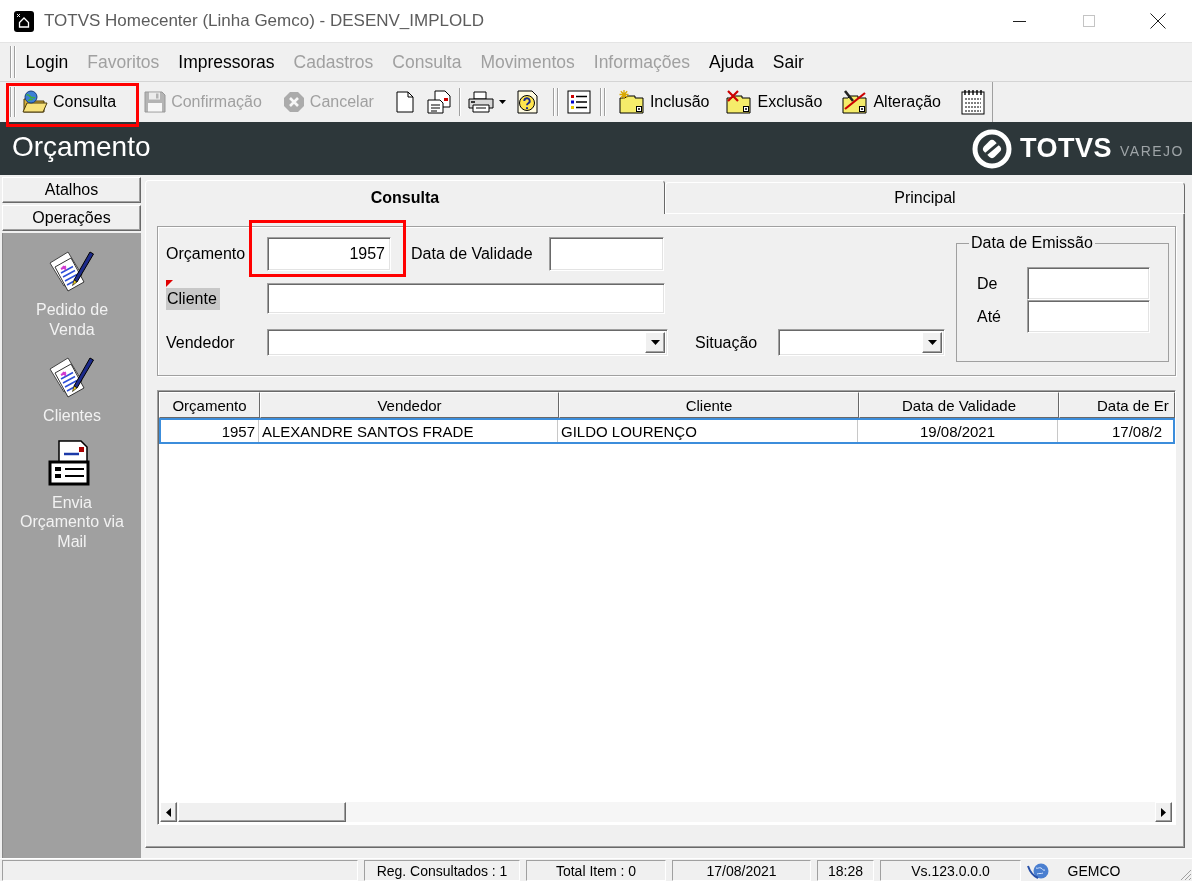  Describe the element at coordinates (193, 298) in the screenshot. I see `field-label: Cliente` at that location.